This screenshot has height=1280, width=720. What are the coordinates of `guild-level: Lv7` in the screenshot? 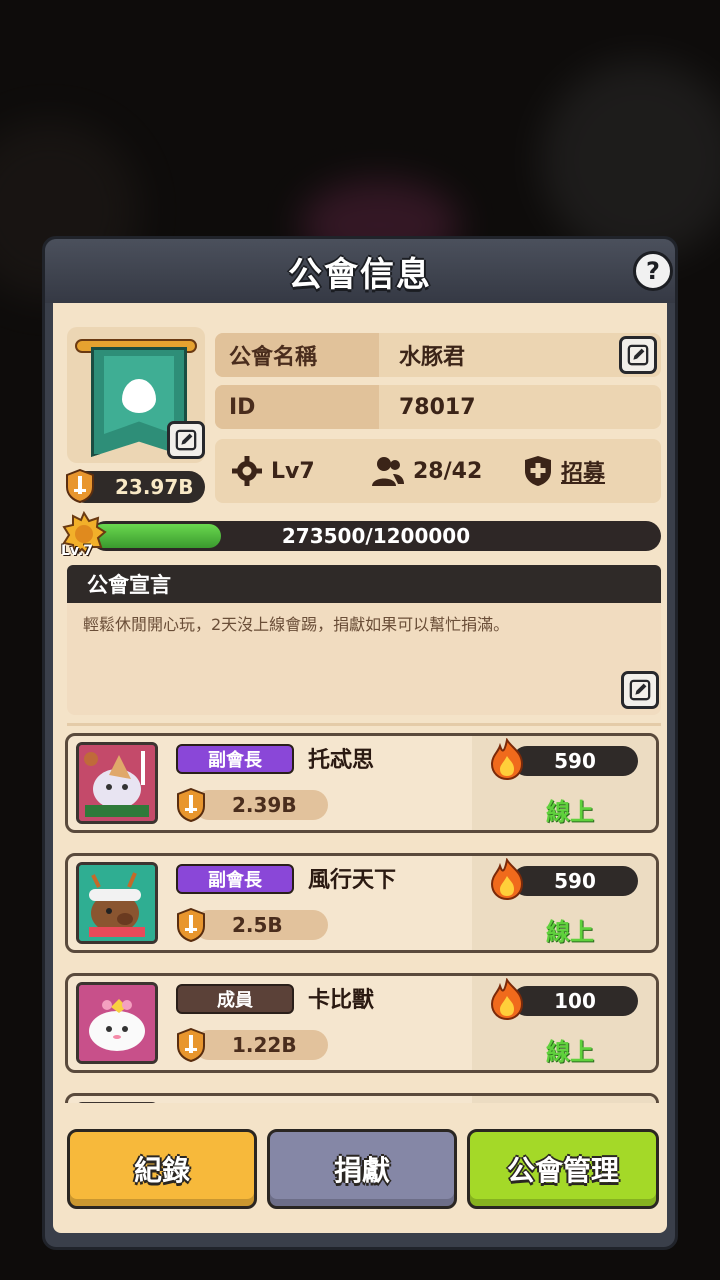 It's located at (273, 471).